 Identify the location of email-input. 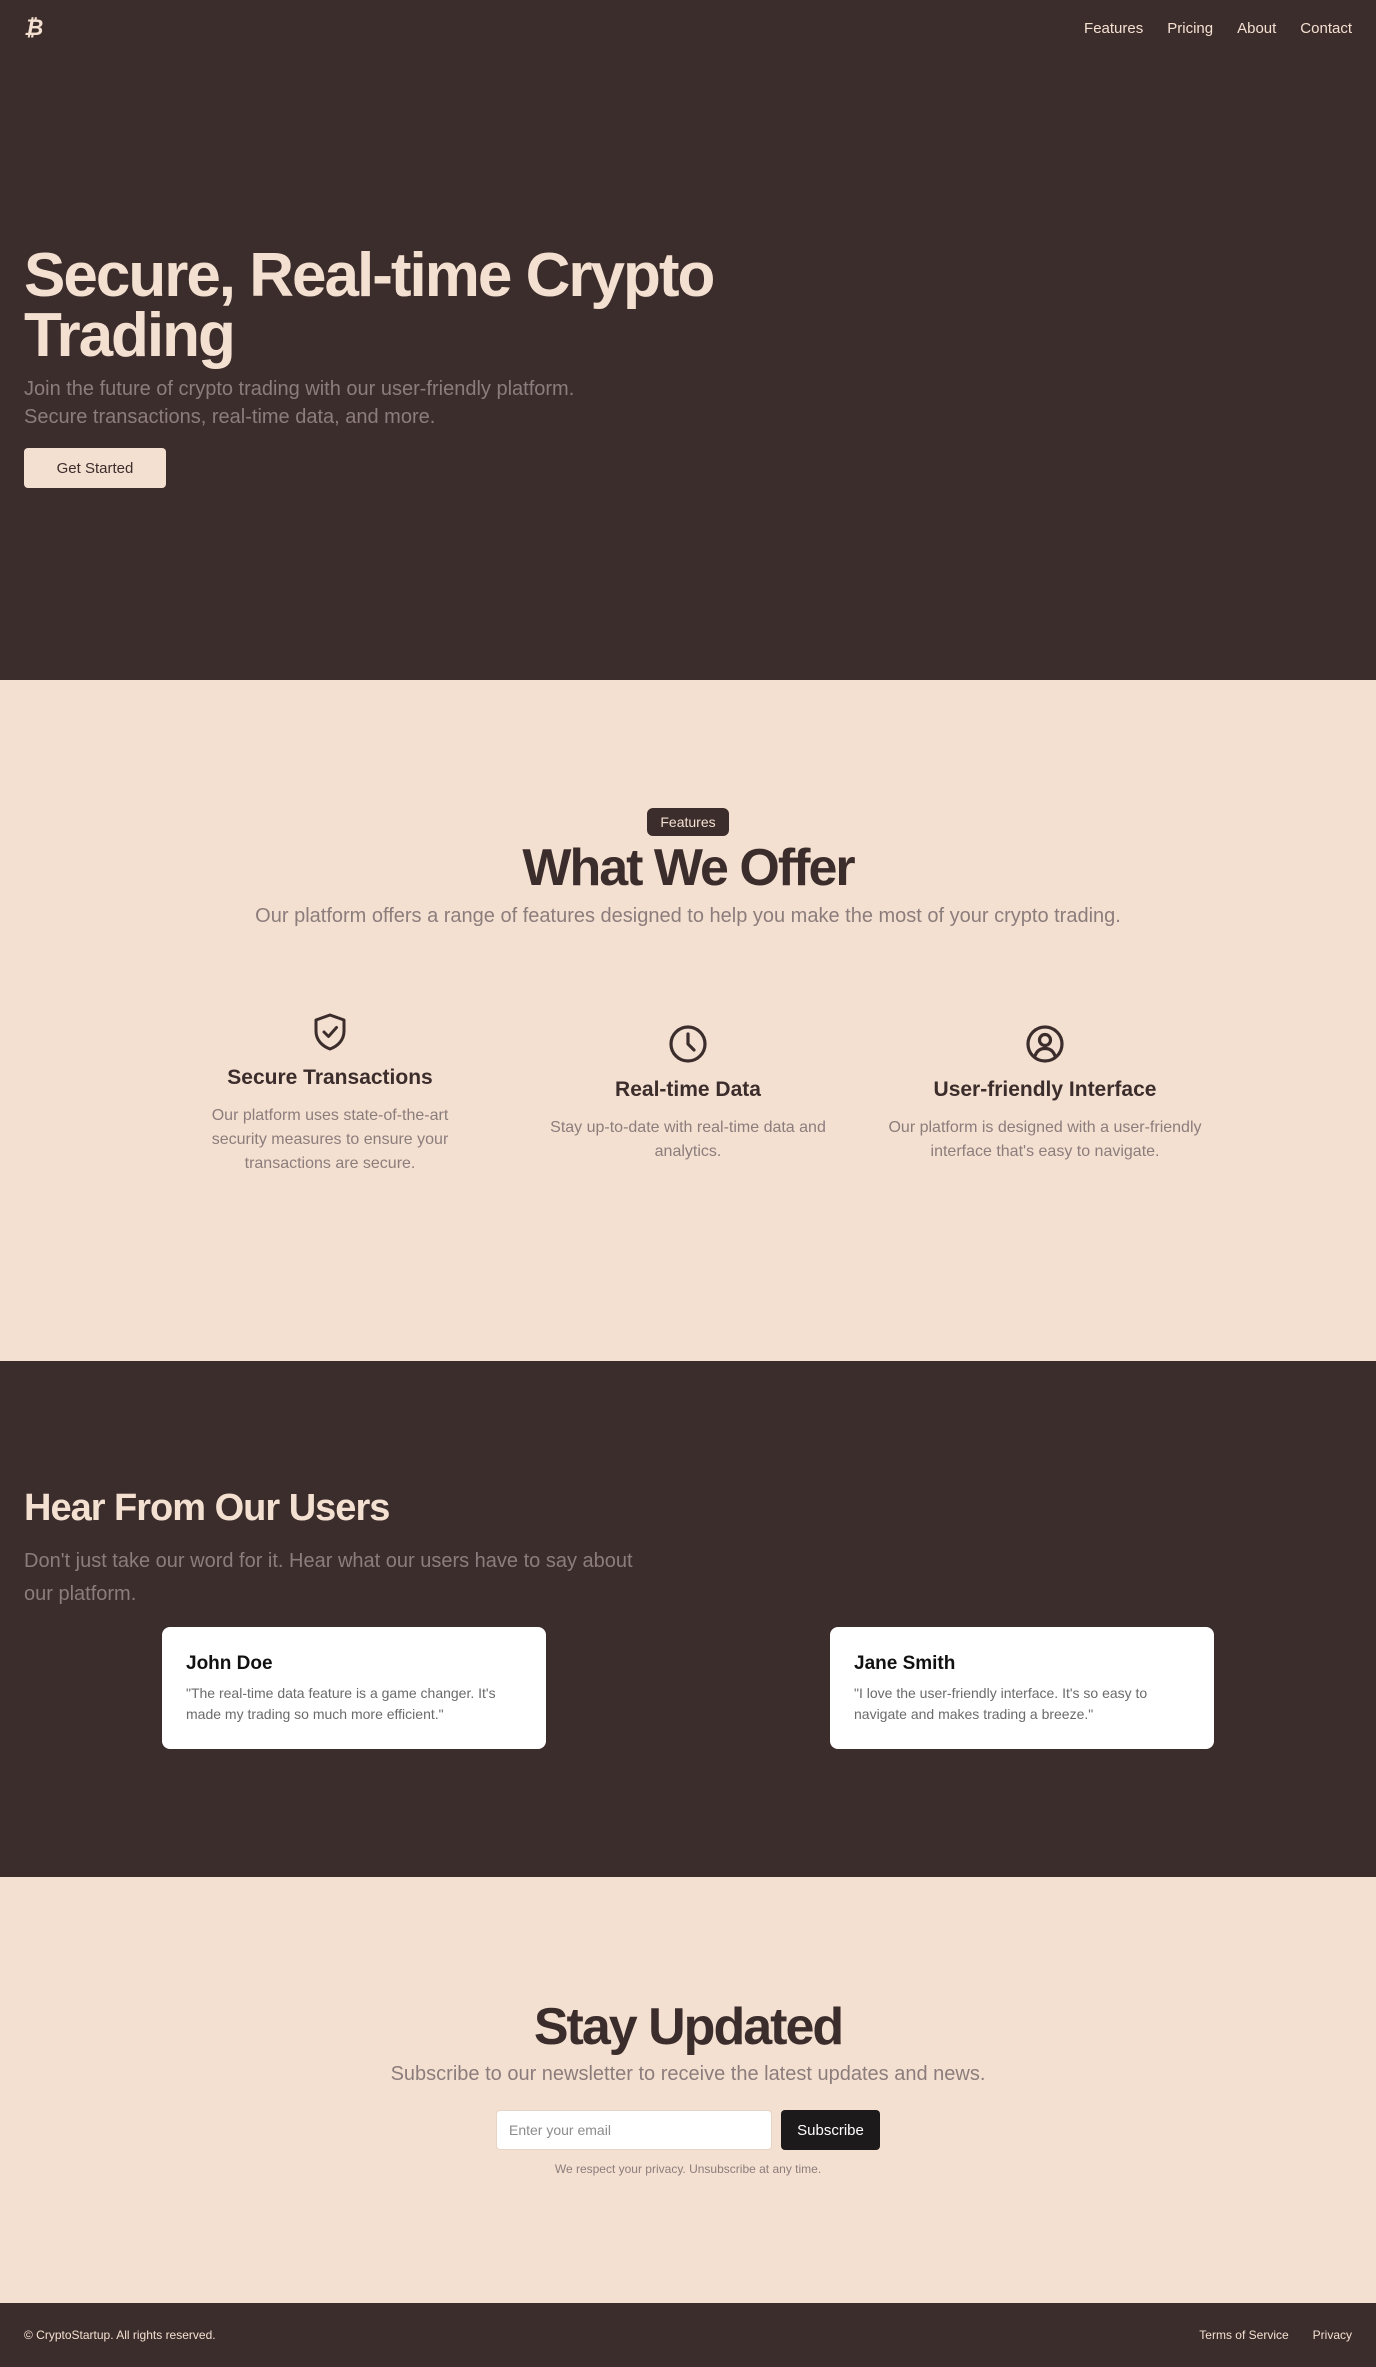
(634, 2130).